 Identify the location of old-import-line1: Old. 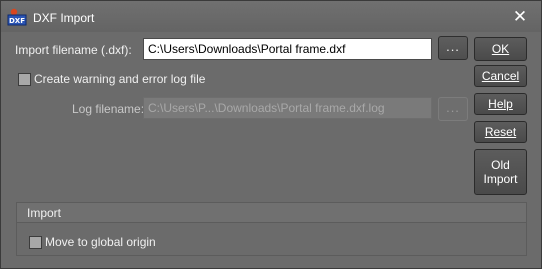
(500, 165).